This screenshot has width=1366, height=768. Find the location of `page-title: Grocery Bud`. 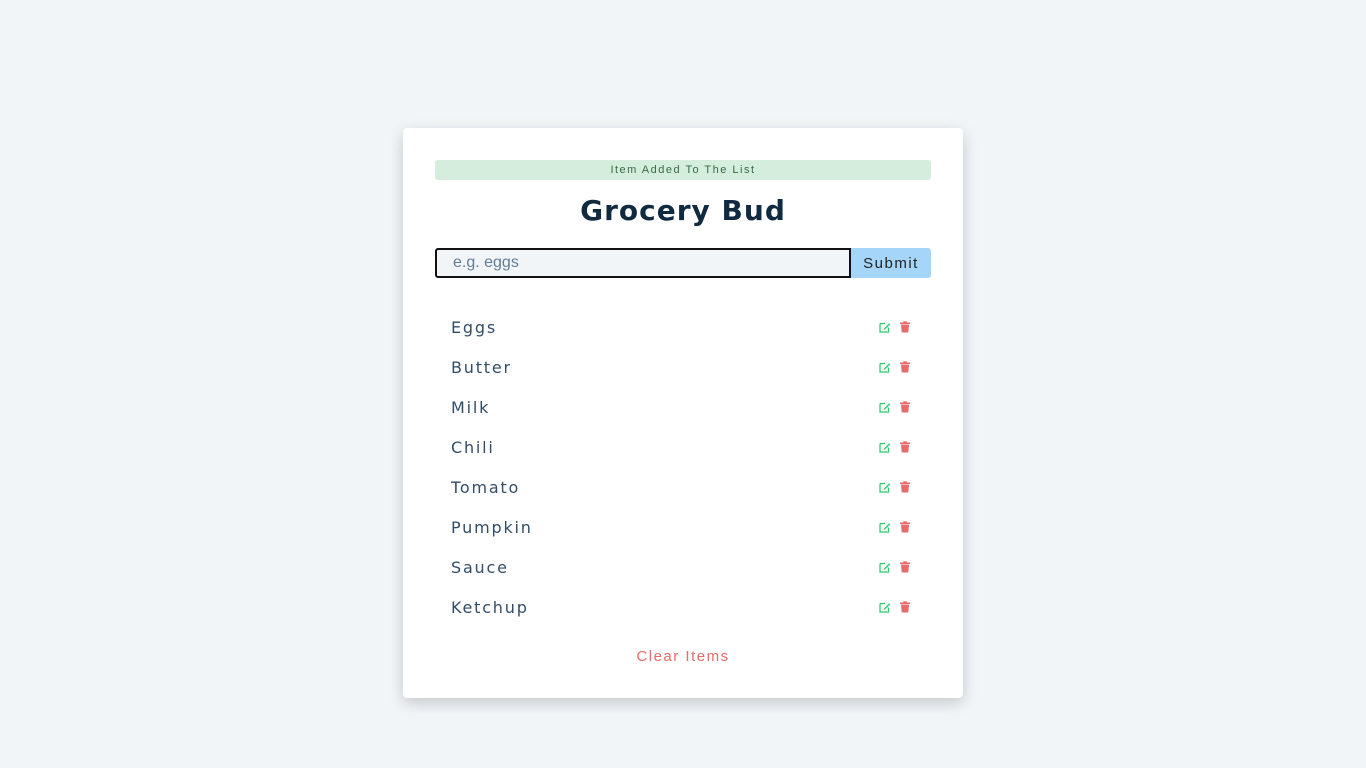

page-title: Grocery Bud is located at coordinates (683, 210).